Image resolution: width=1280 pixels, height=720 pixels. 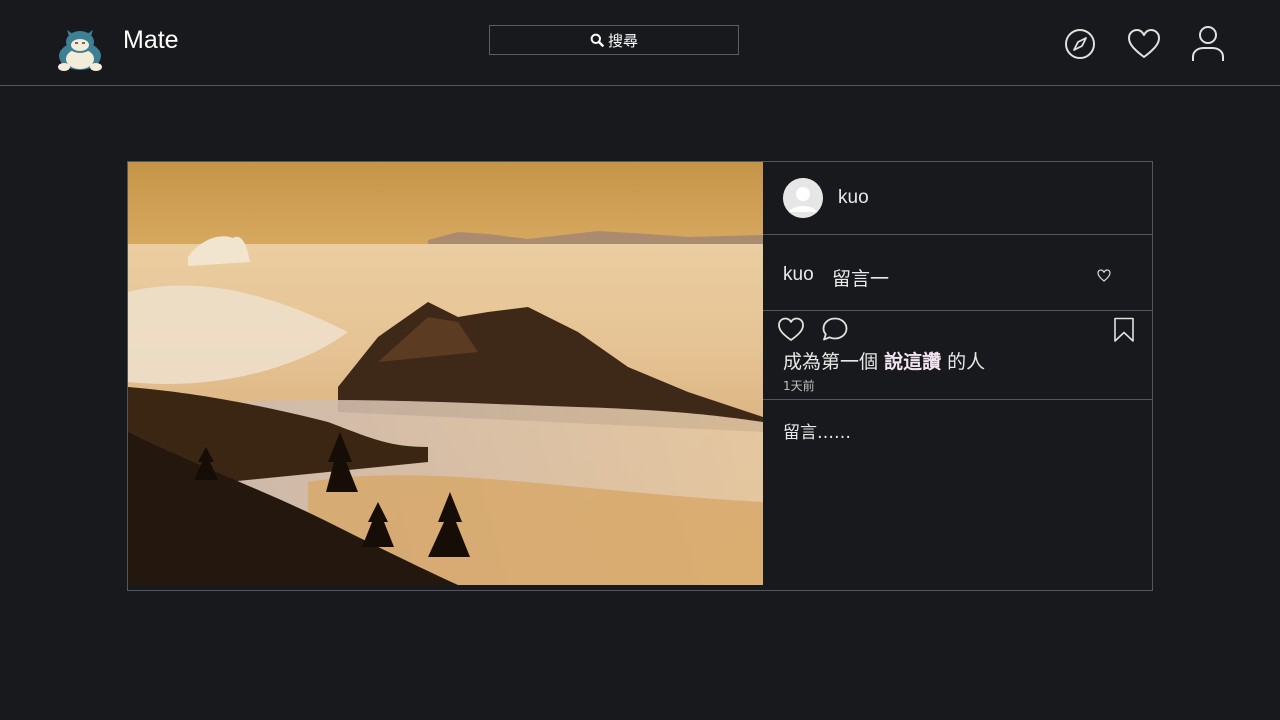 I want to click on post-header: kuo, so click(x=957, y=198).